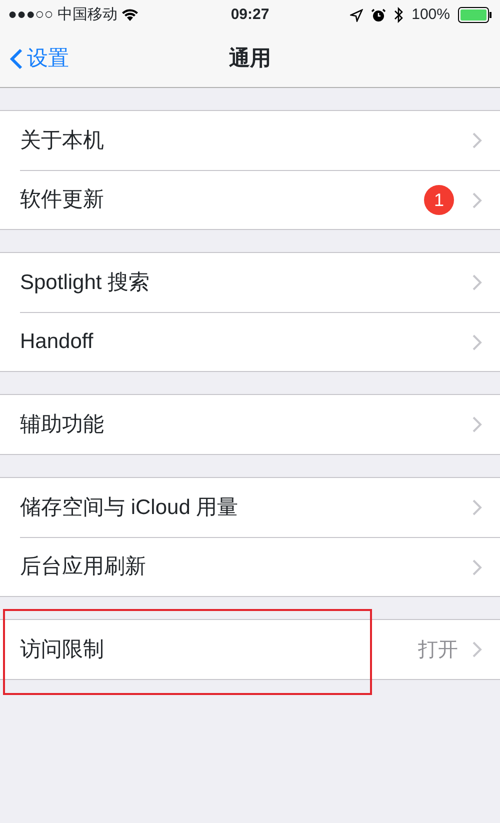 The image size is (500, 823). What do you see at coordinates (85, 283) in the screenshot?
I see `row-label: Spotlight 搜索` at bounding box center [85, 283].